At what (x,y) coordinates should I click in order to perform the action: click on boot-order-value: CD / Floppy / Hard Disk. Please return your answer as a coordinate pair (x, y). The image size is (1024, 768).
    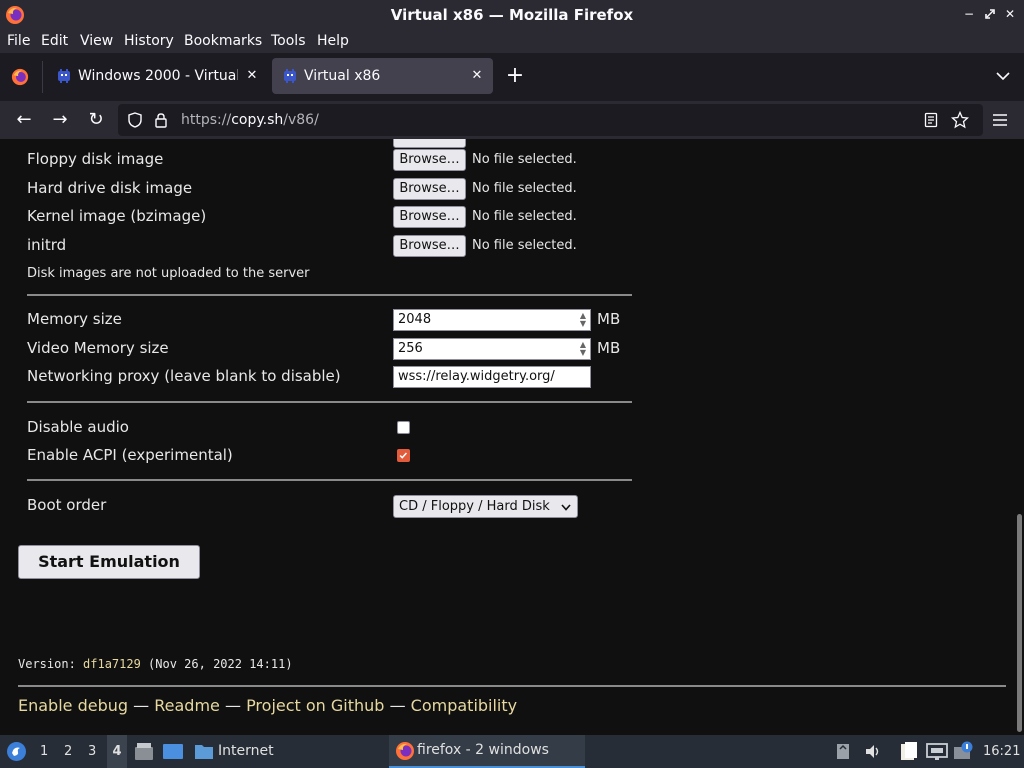
    Looking at the image, I should click on (474, 506).